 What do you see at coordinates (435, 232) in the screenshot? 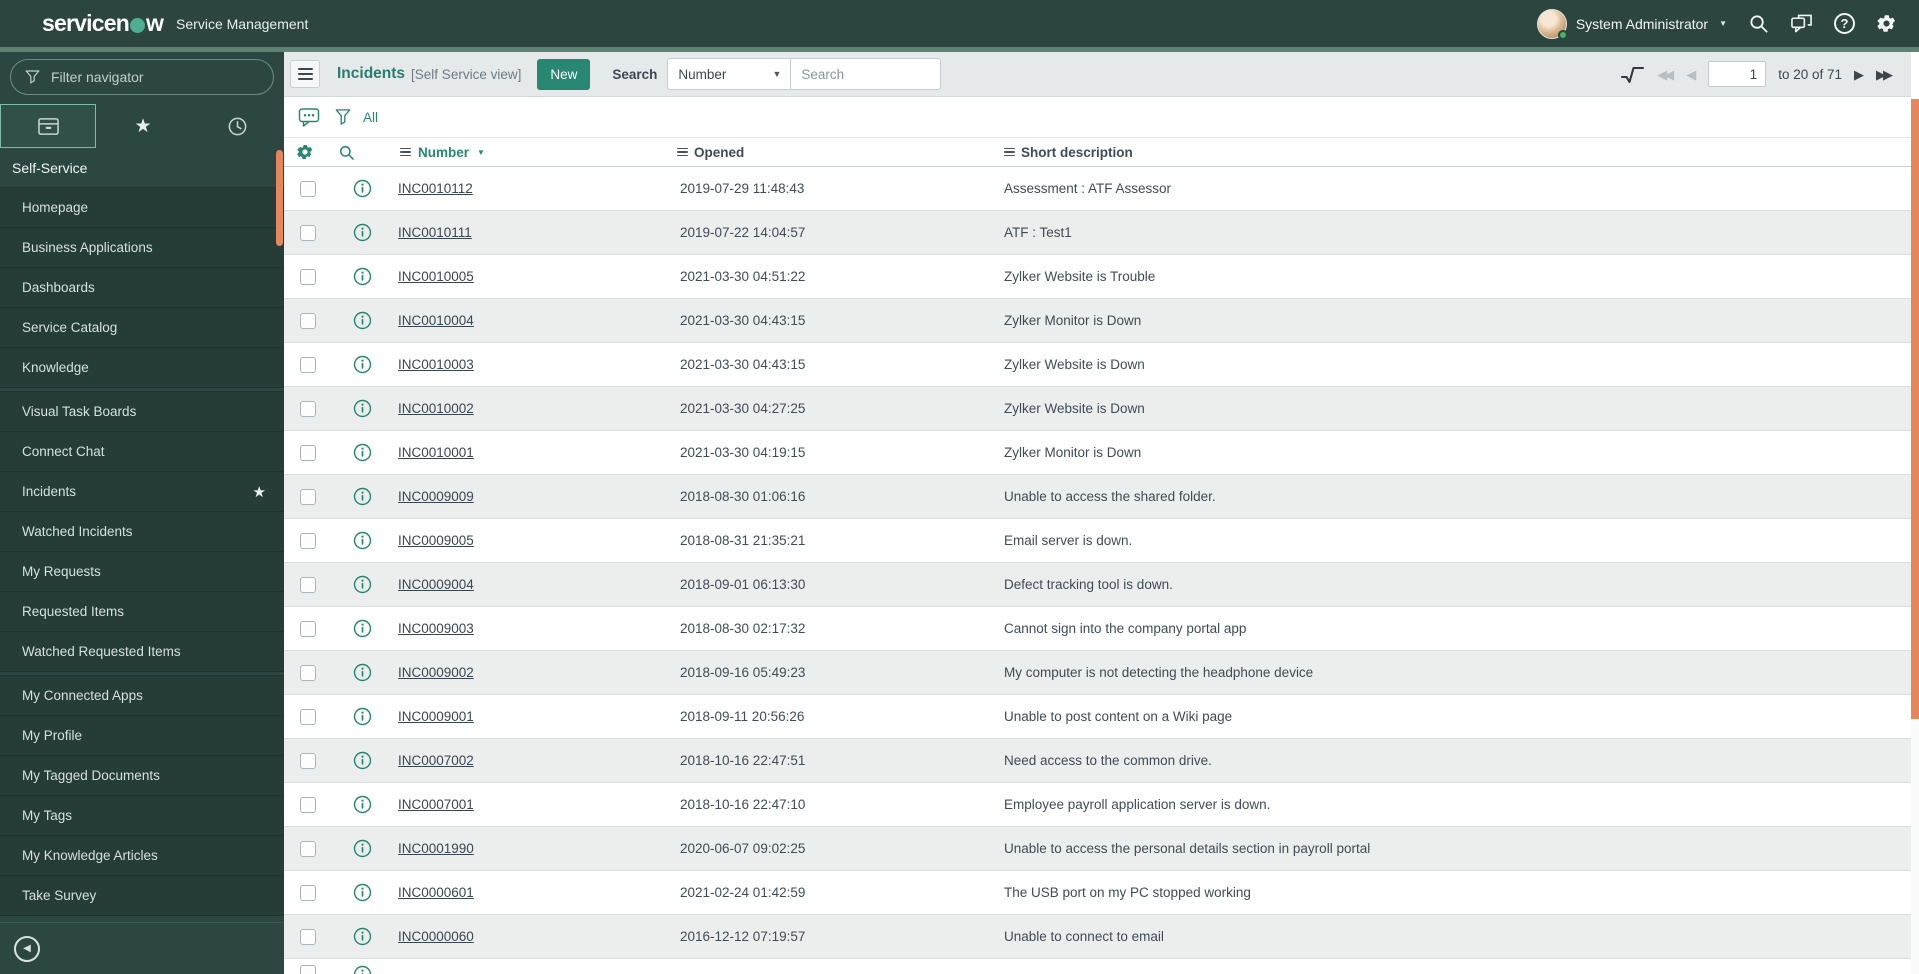
I see `incident-number-link: INC0010111` at bounding box center [435, 232].